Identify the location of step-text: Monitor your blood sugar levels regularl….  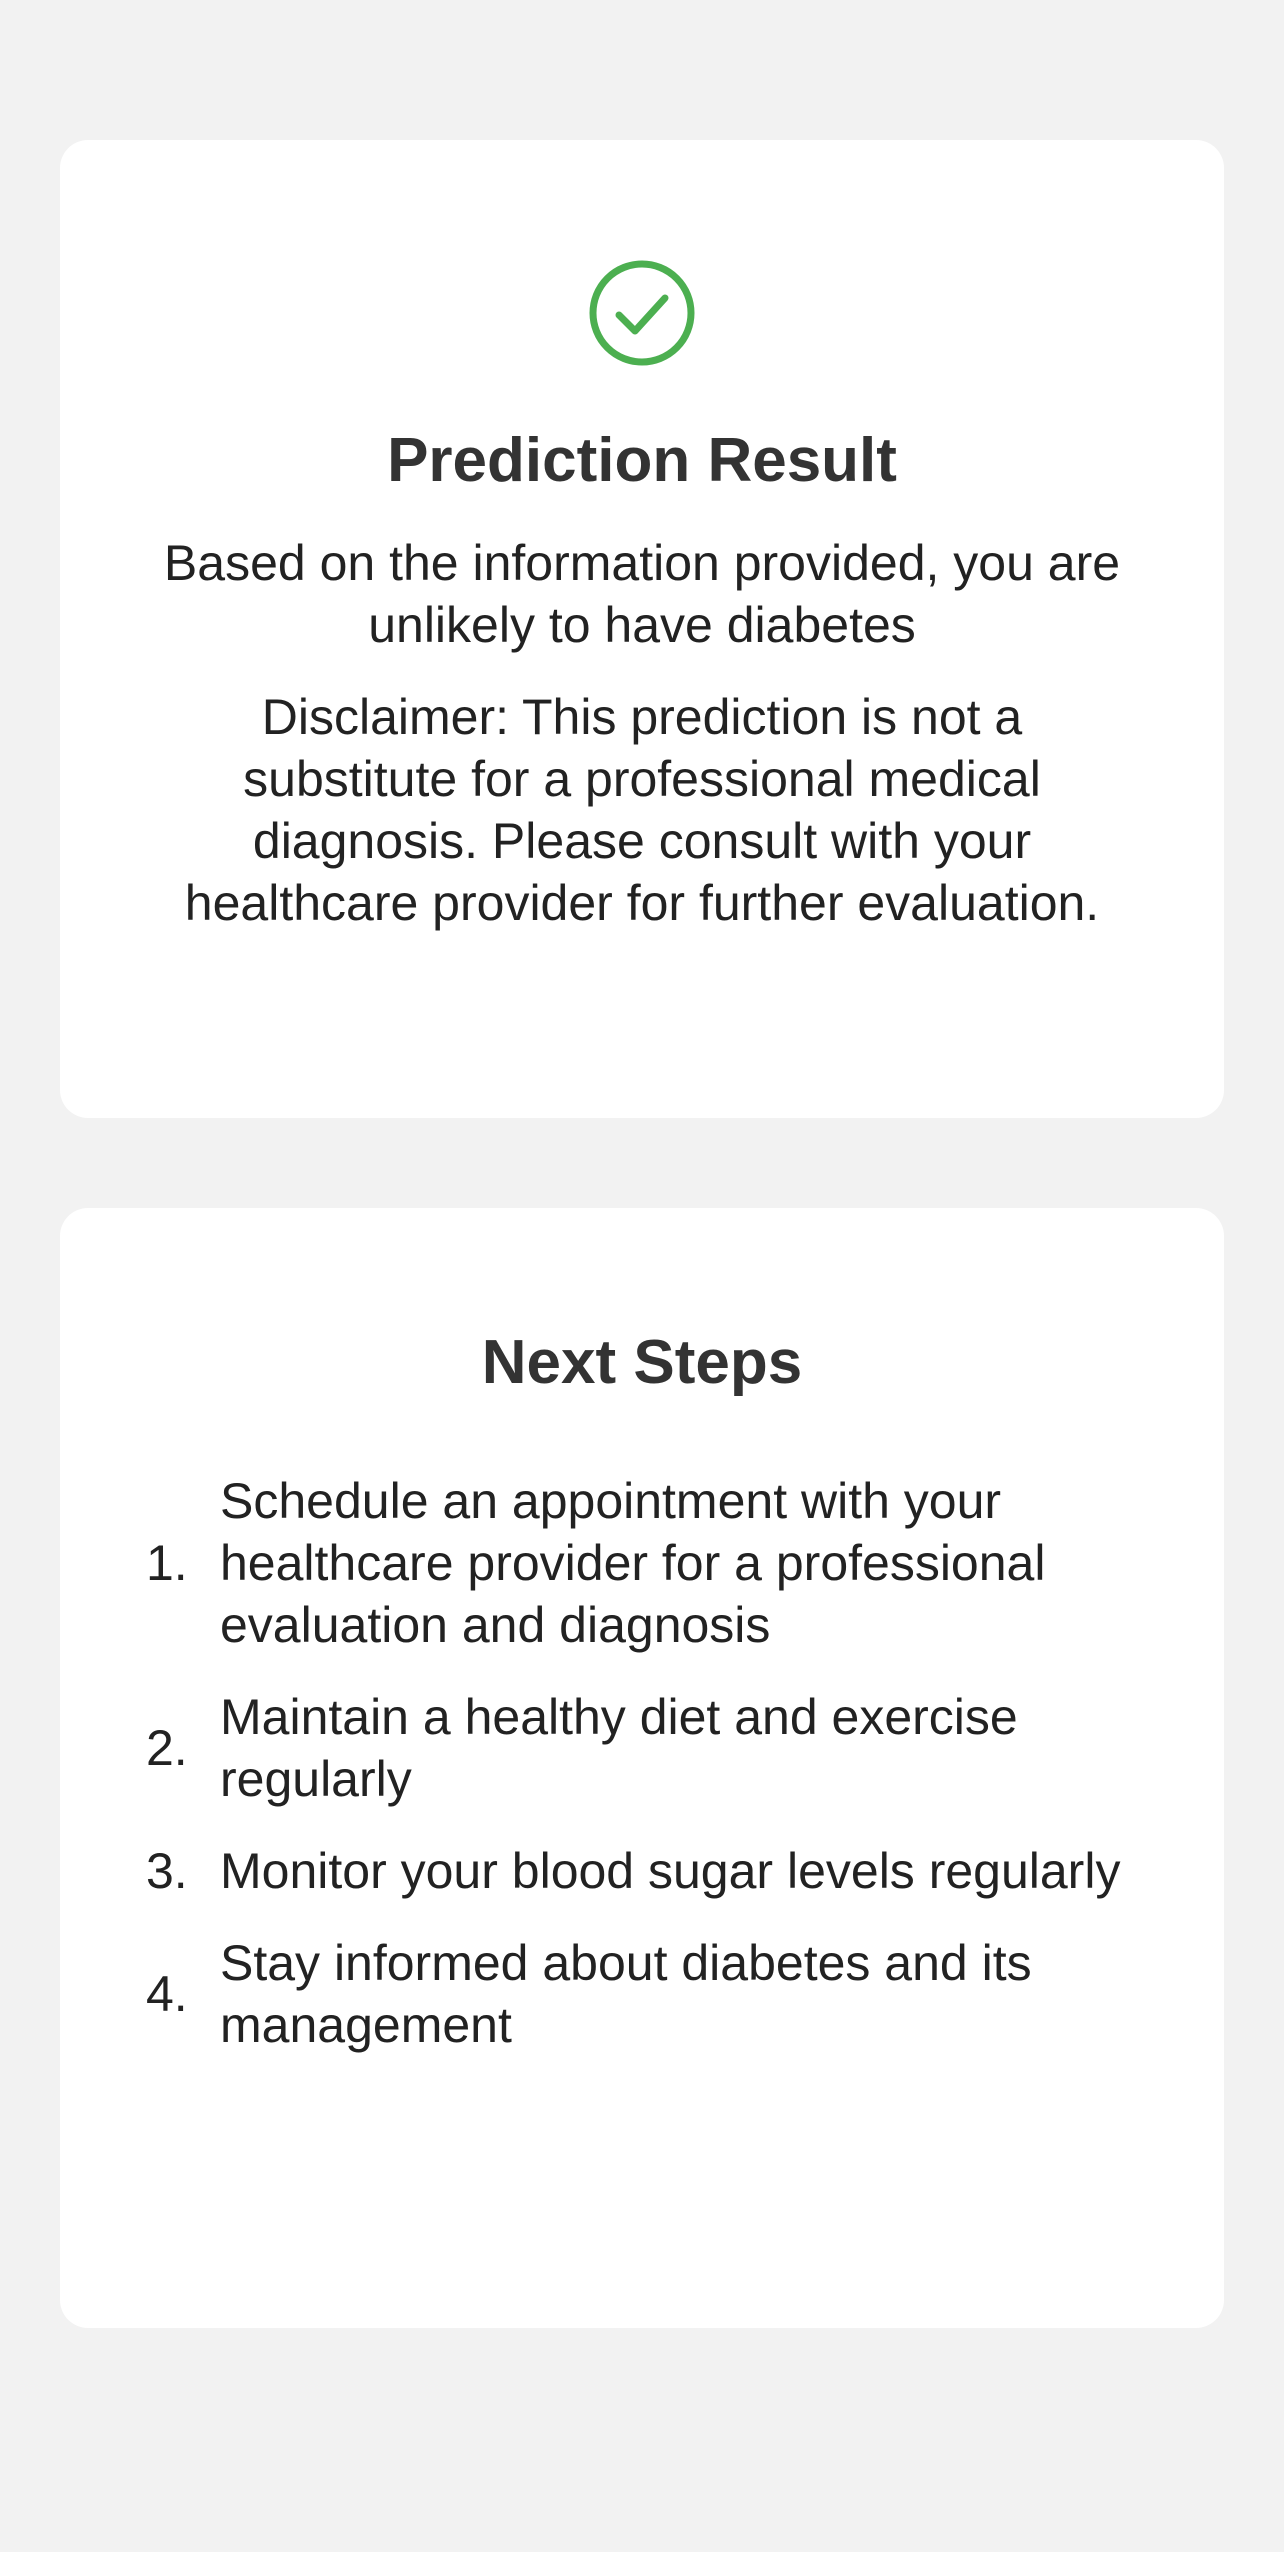
(670, 1871).